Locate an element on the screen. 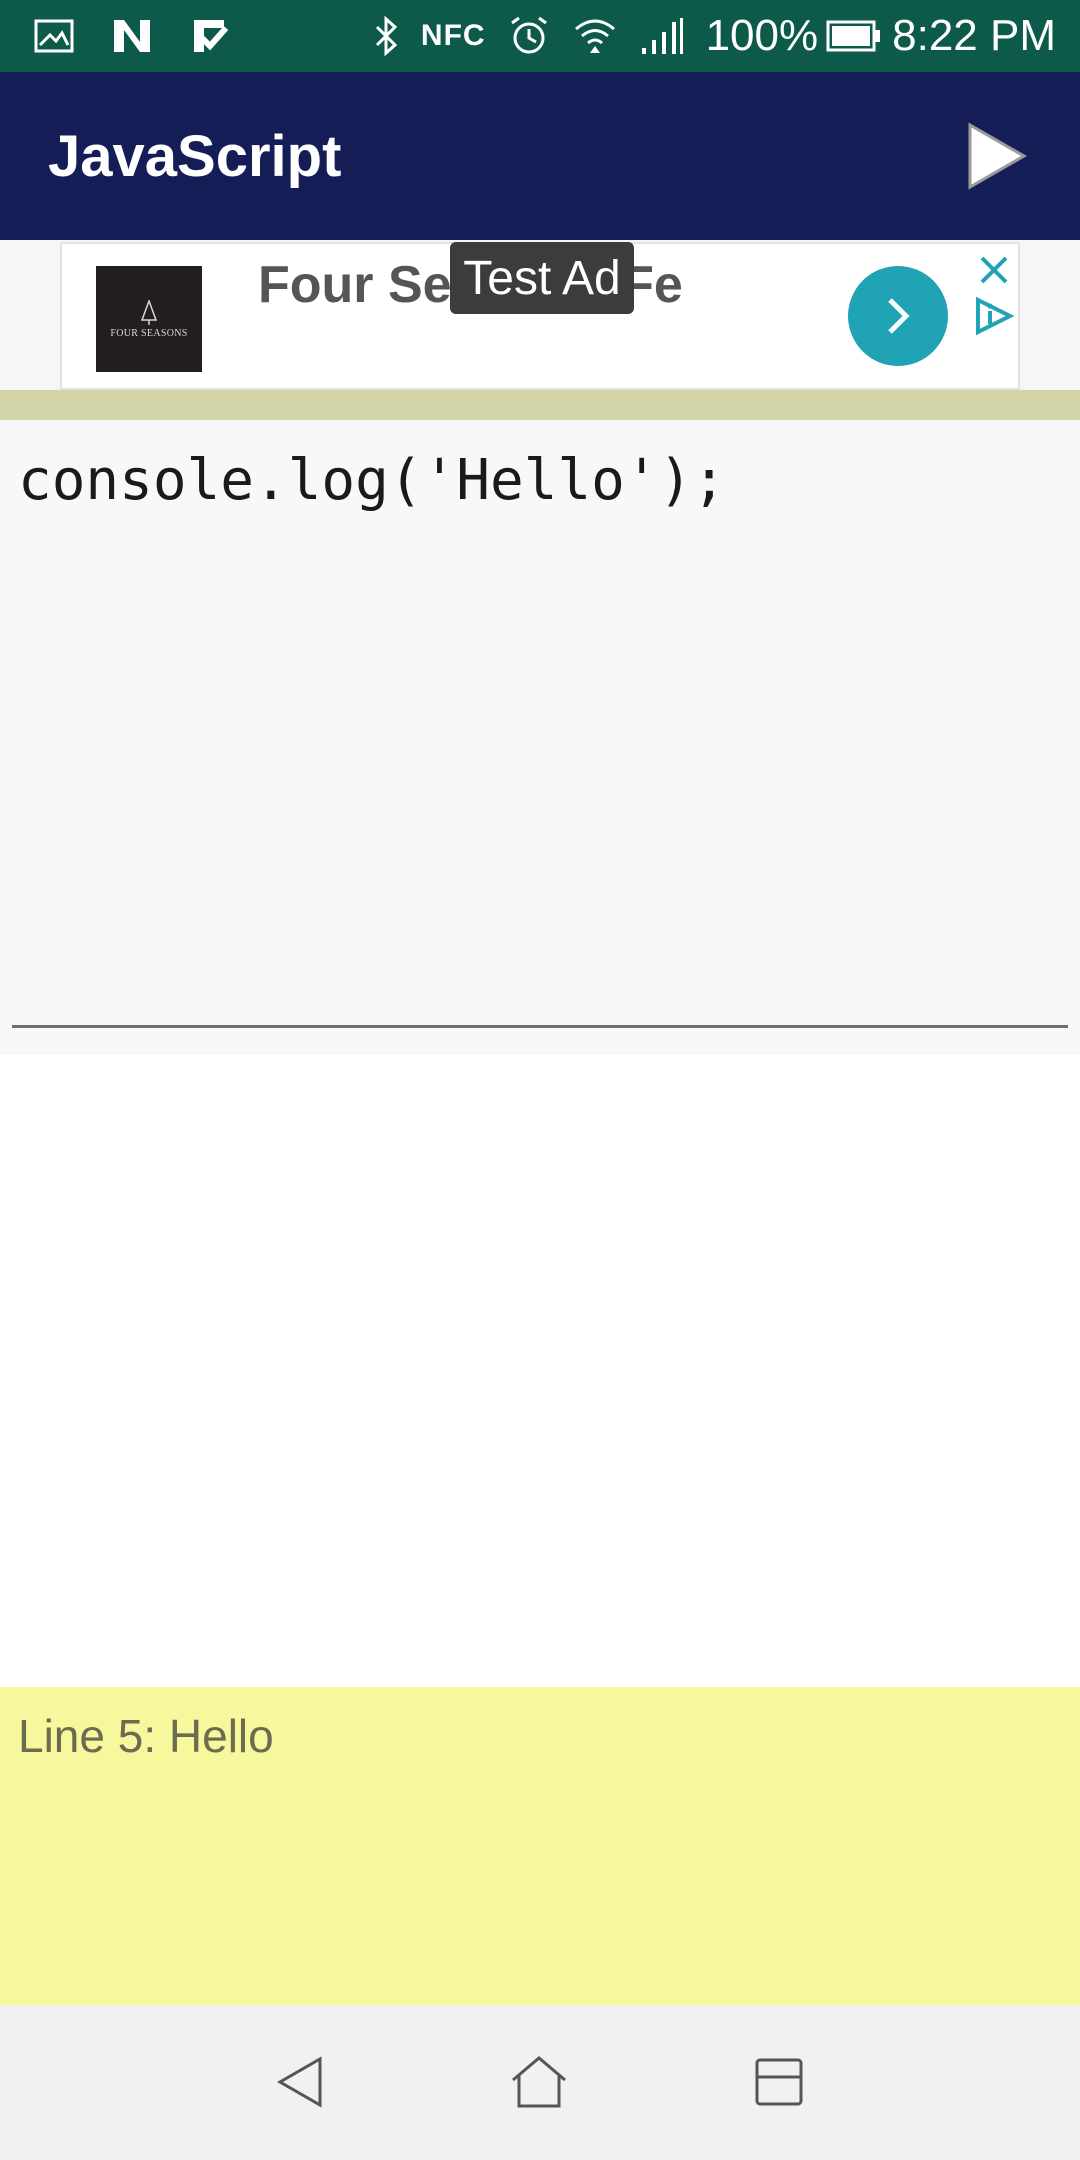 The image size is (1080, 2160). ad-logo-caption: FOUR SEASONS is located at coordinates (149, 333).